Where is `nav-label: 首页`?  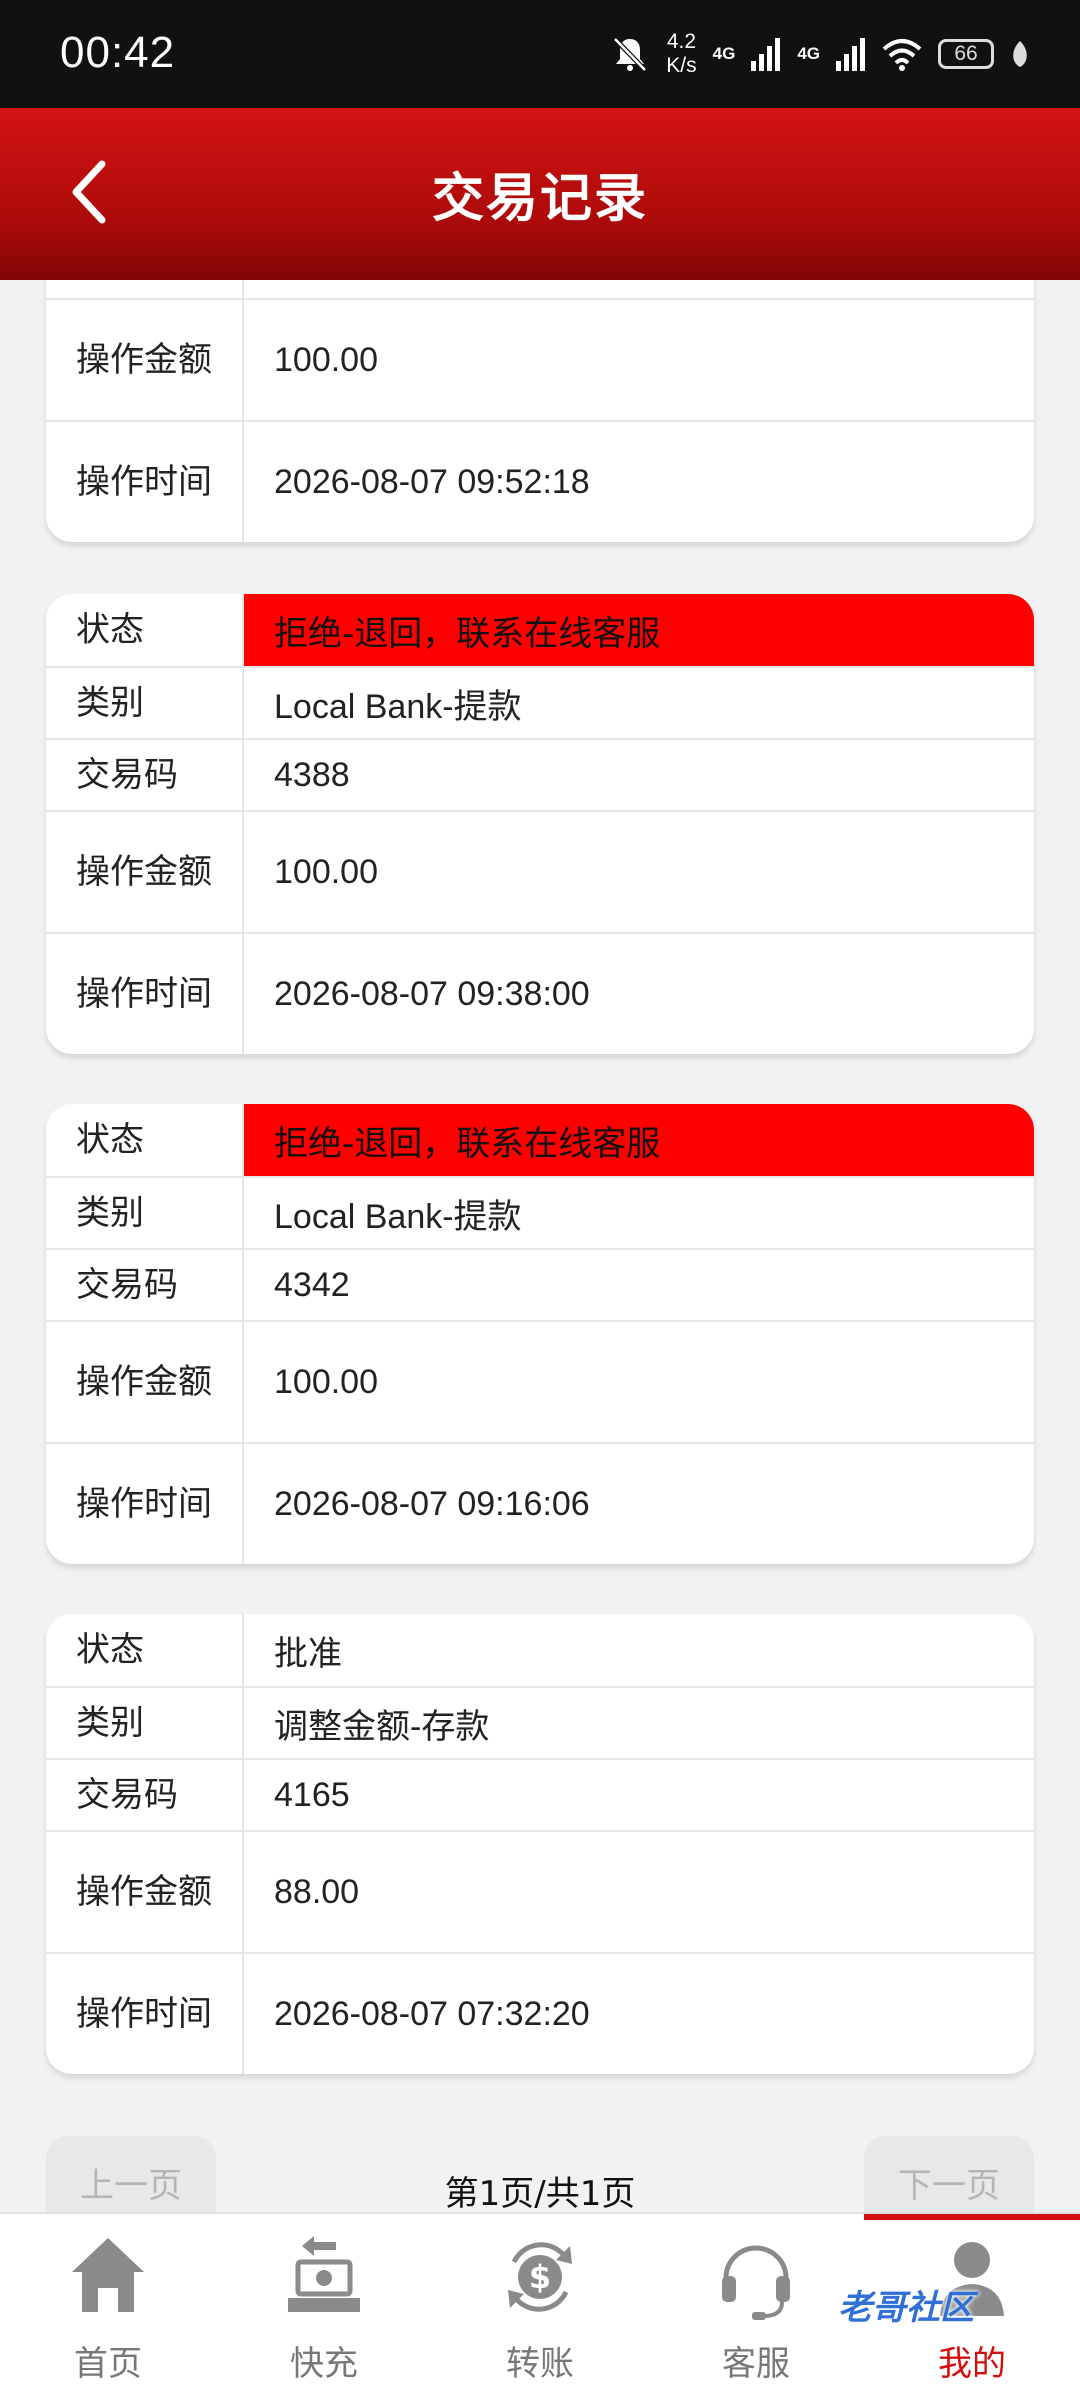
nav-label: 首页 is located at coordinates (108, 2364).